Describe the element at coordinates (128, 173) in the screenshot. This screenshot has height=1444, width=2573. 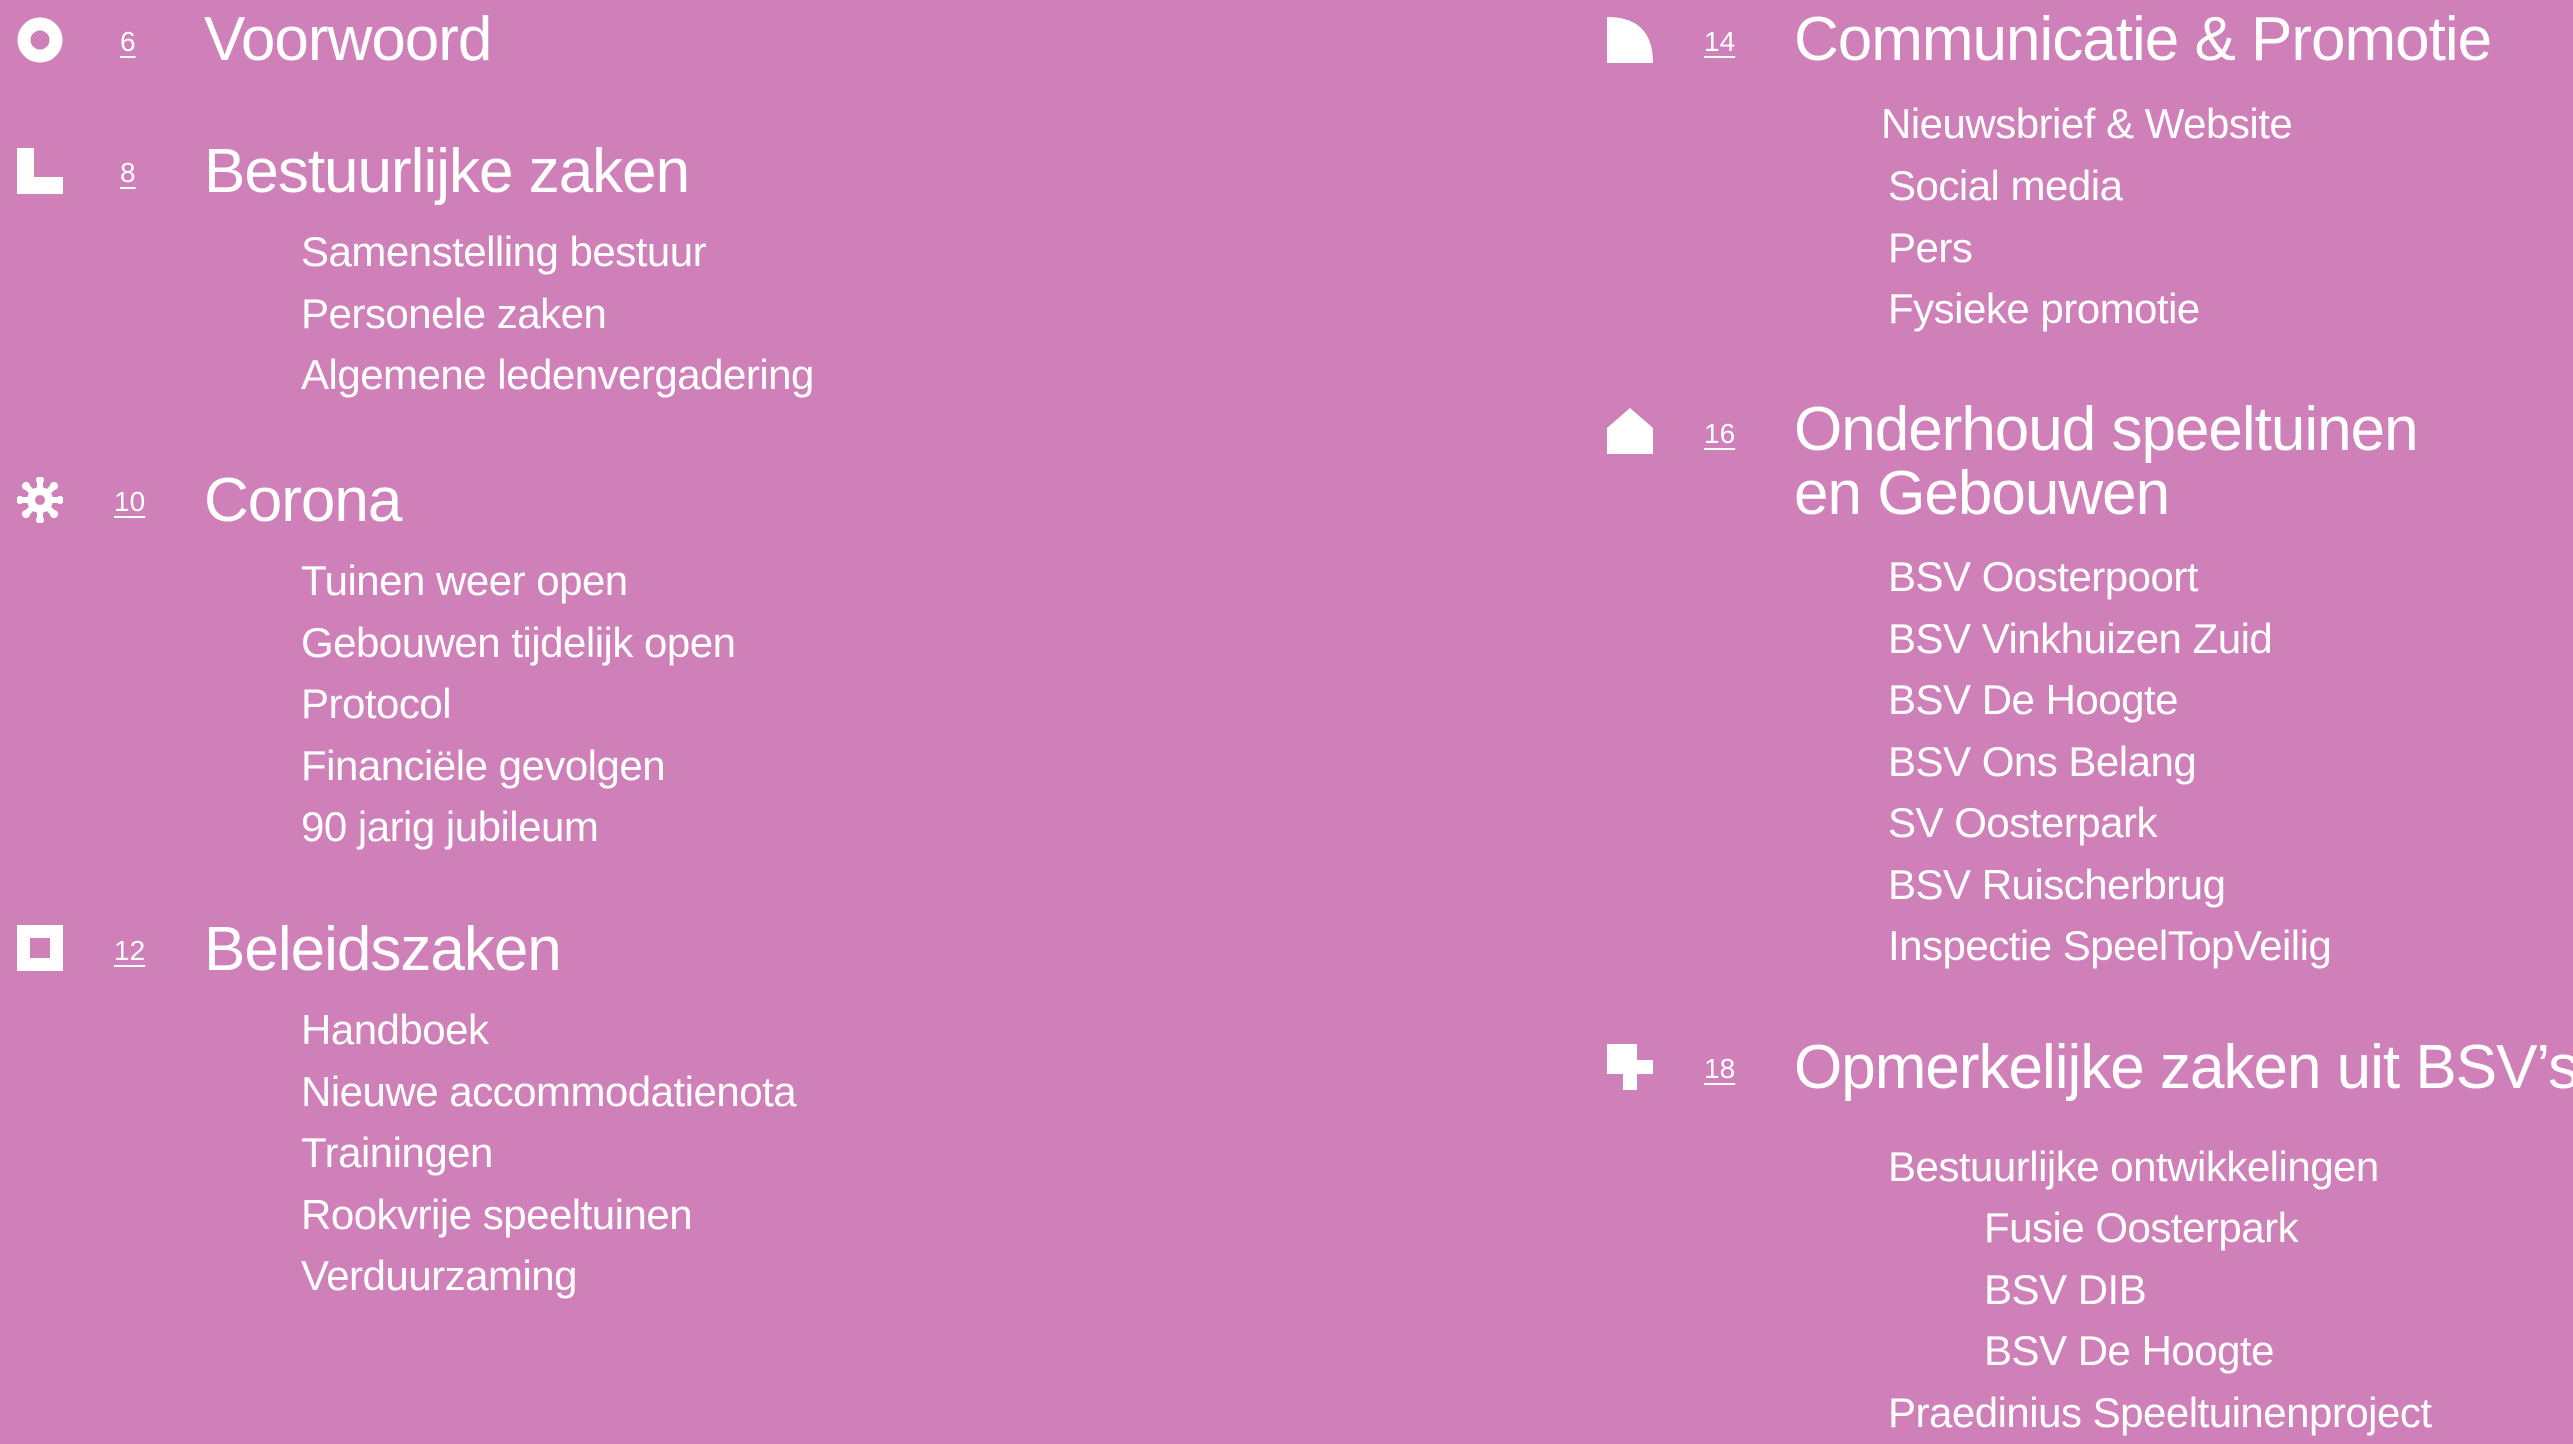
I see `page-number-link: 8` at that location.